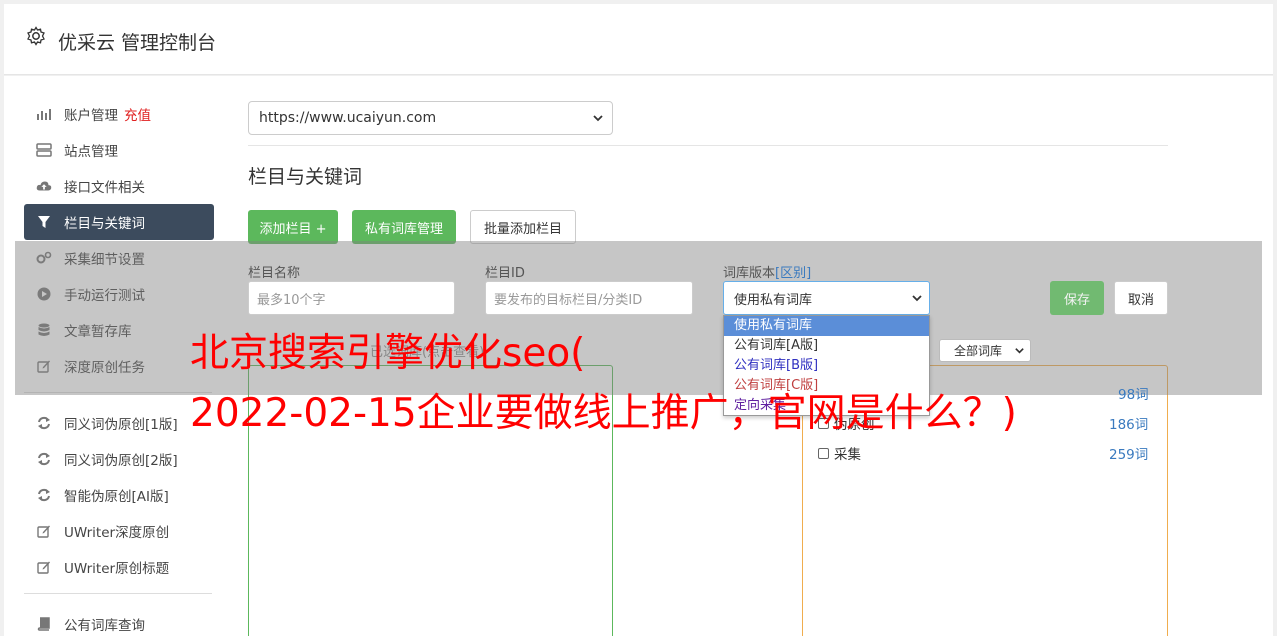  I want to click on sidebar-item-label: 智能伪原创[AI版], so click(116, 497).